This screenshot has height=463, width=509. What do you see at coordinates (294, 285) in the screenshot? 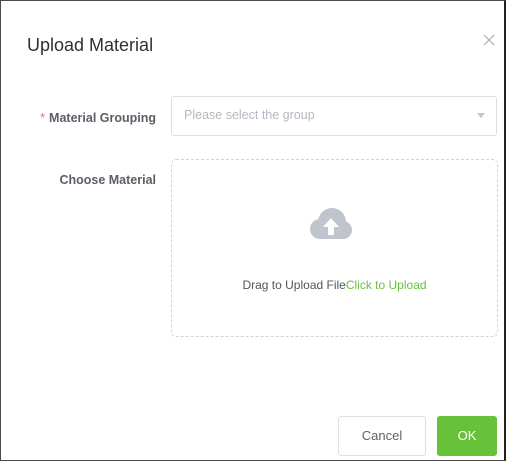
I see `drag-upload-text: Drag to Upload File` at bounding box center [294, 285].